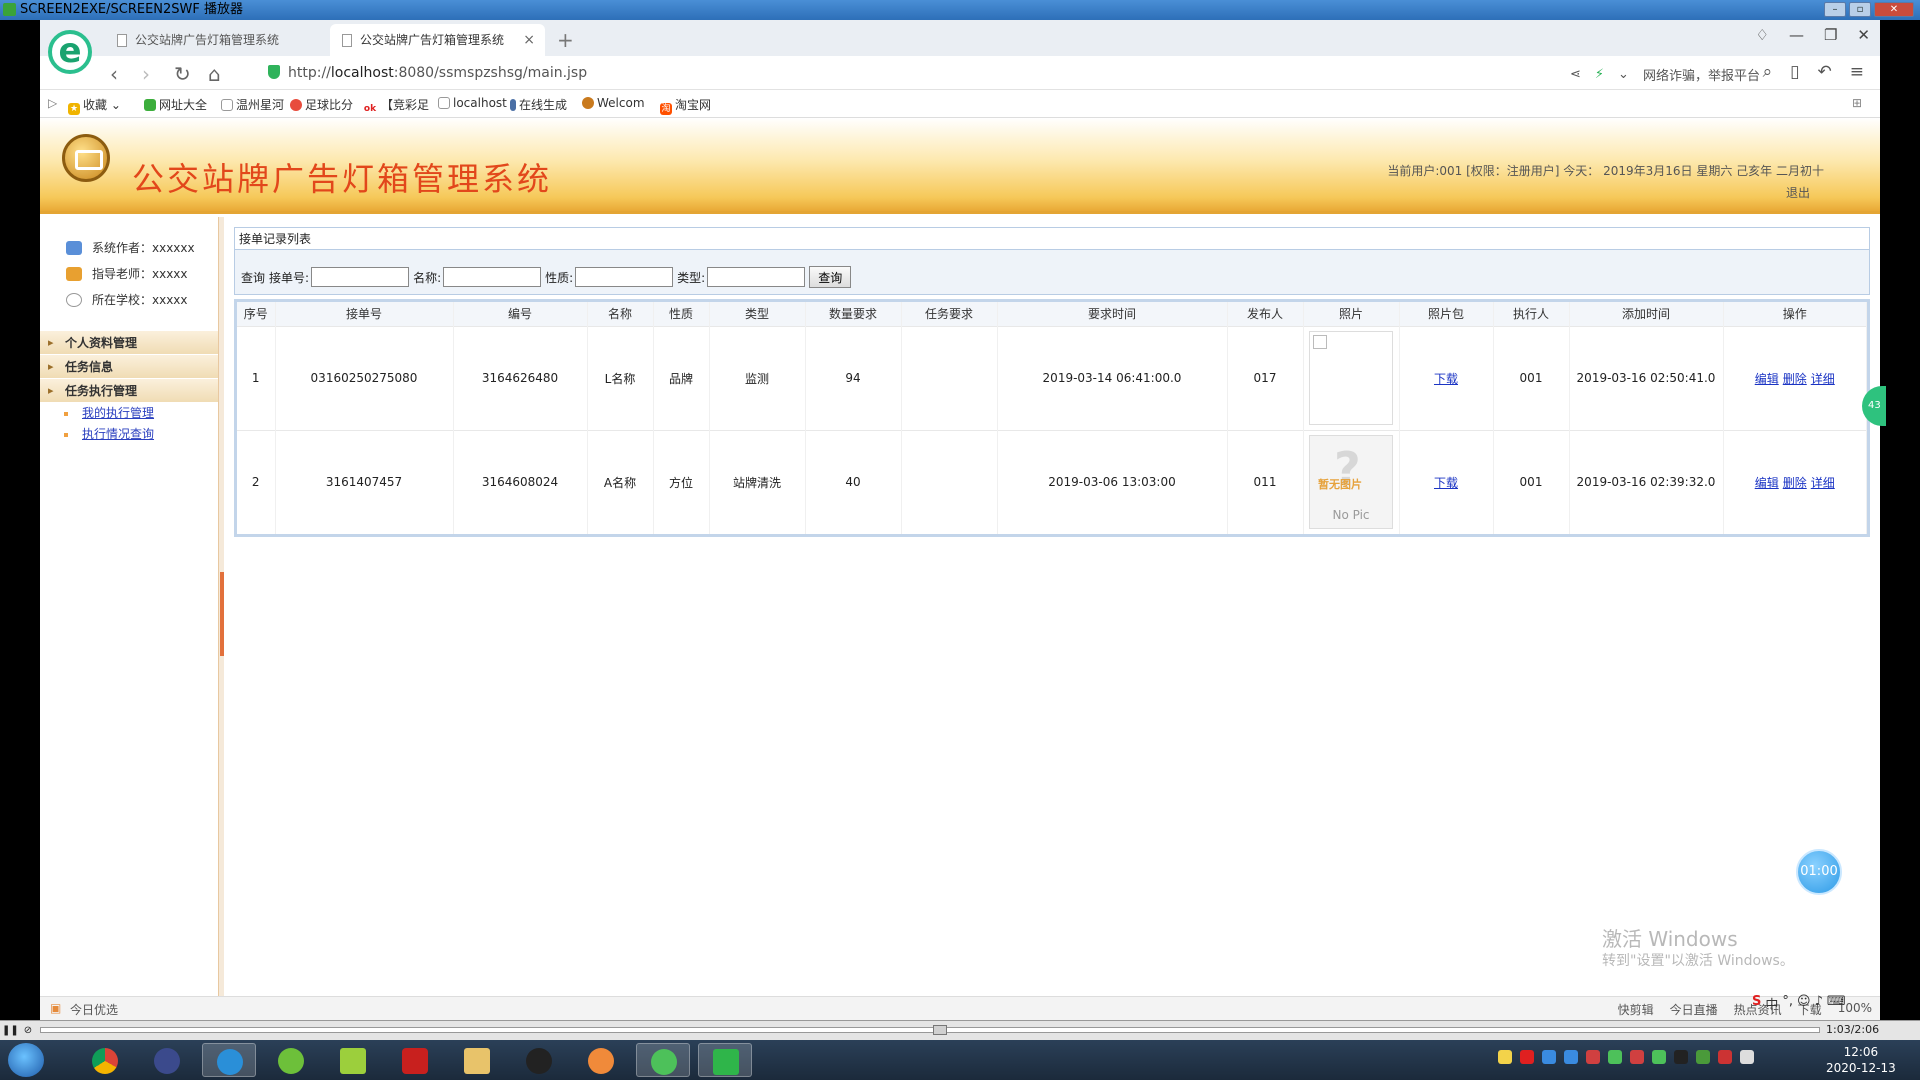 Image resolution: width=1920 pixels, height=1080 pixels. I want to click on col-photo-pkg: 照片包, so click(1446, 314).